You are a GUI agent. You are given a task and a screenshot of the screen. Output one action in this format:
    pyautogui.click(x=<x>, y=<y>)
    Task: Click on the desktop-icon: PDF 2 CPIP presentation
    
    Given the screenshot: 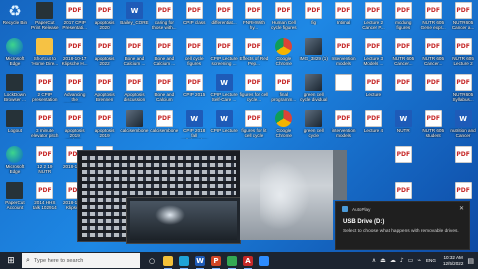 What is the action you would take?
    pyautogui.click(x=45, y=90)
    